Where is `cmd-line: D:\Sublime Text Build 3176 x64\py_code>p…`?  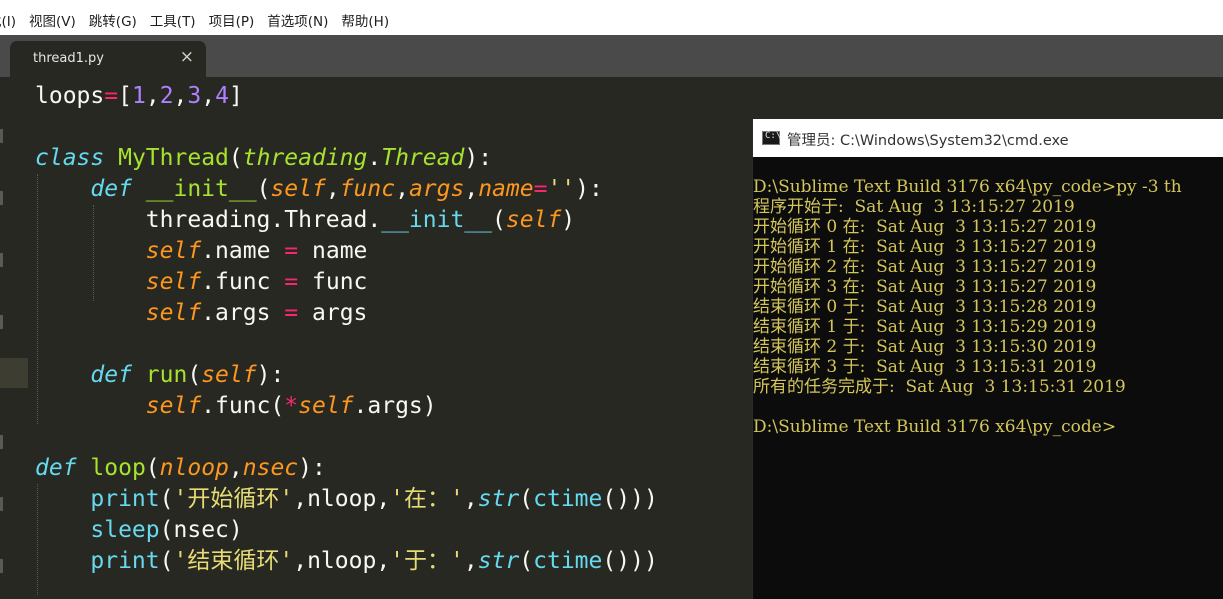 cmd-line: D:\Sublime Text Build 3176 x64\py_code>p… is located at coordinates (967, 187).